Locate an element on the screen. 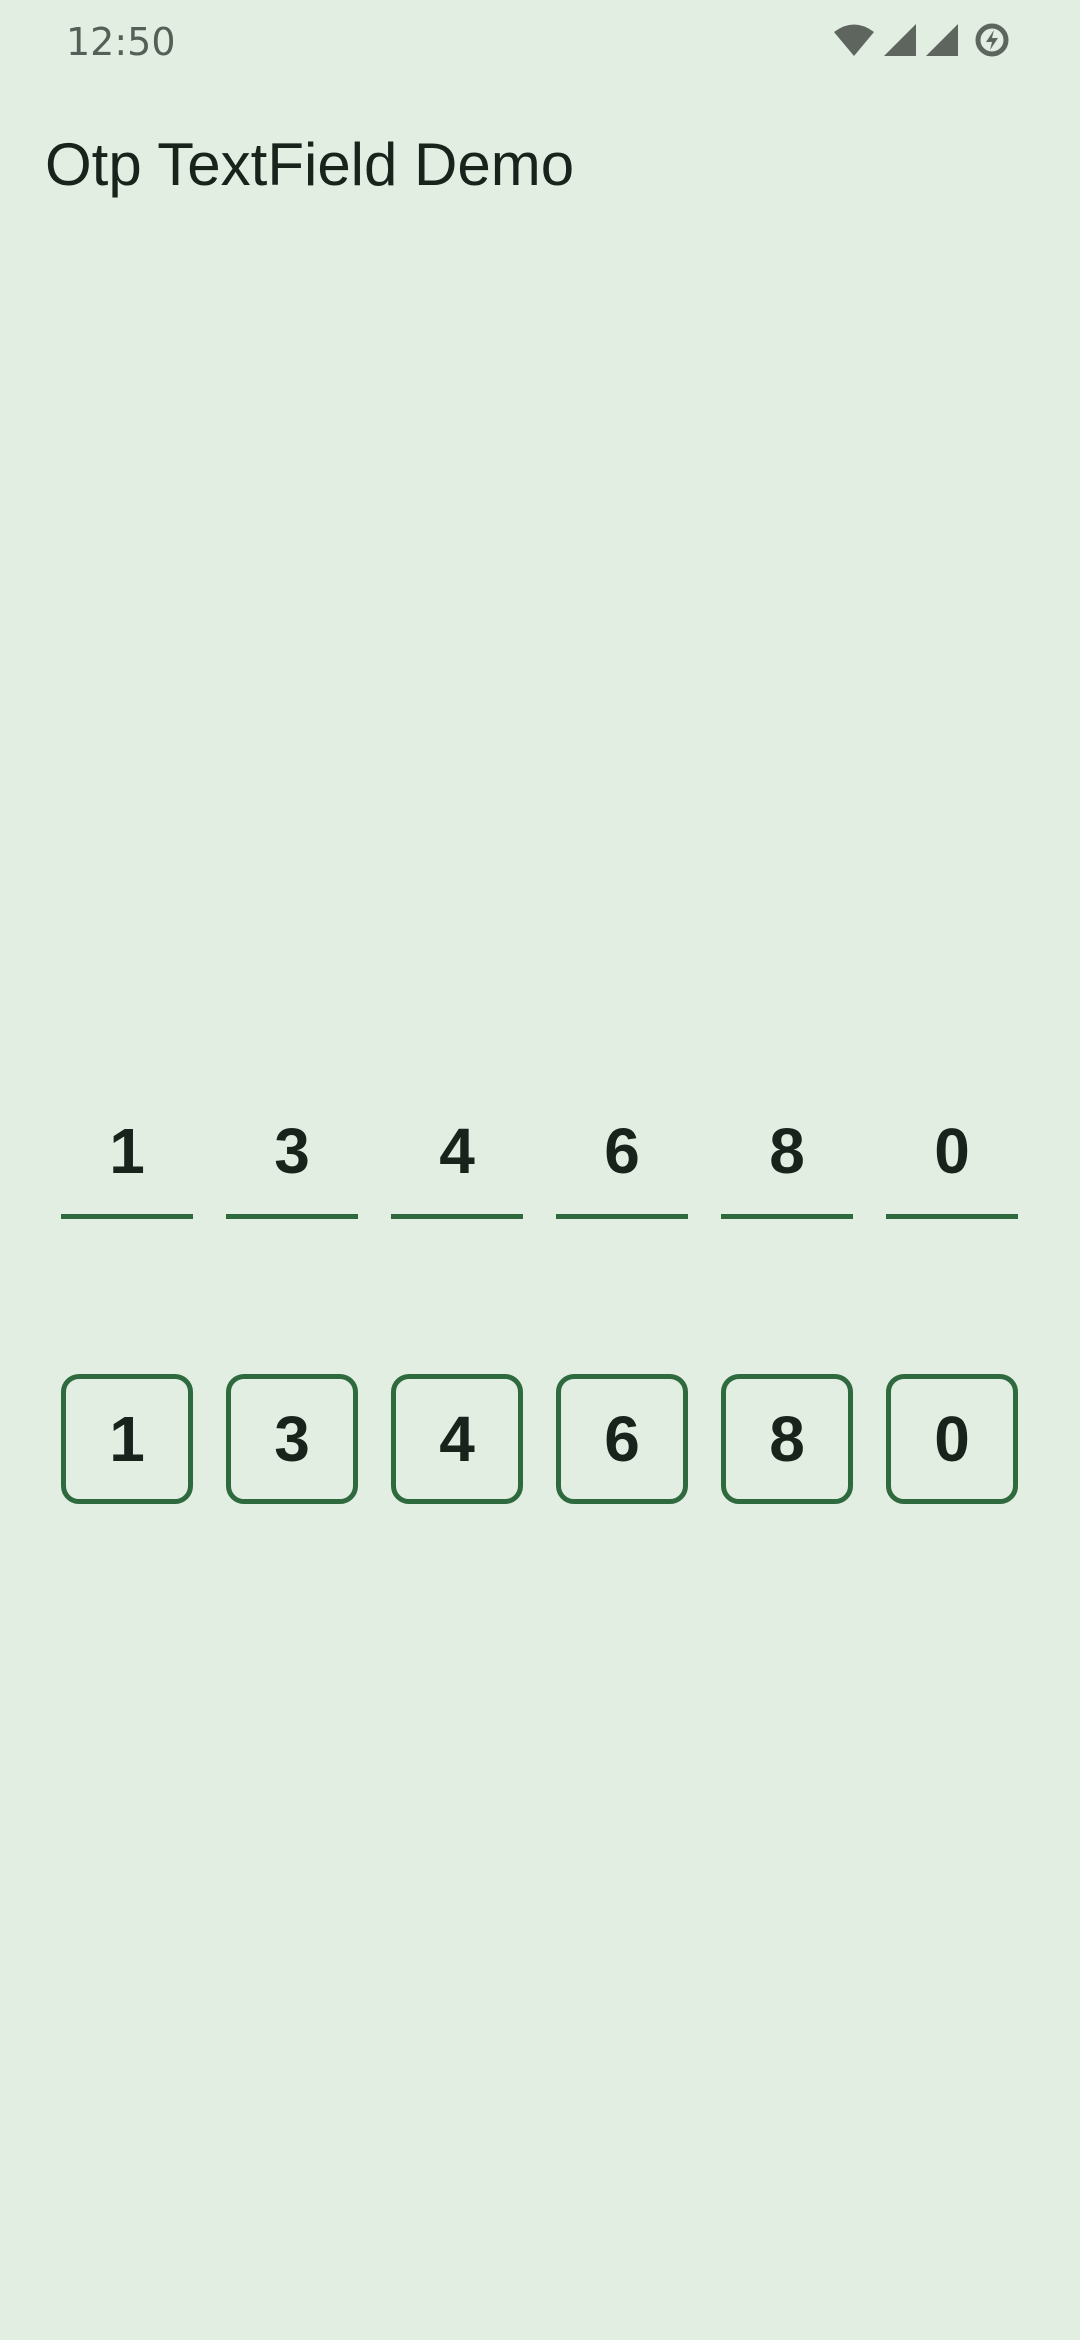 The height and width of the screenshot is (2340, 1080). battery-saver-icon is located at coordinates (992, 42).